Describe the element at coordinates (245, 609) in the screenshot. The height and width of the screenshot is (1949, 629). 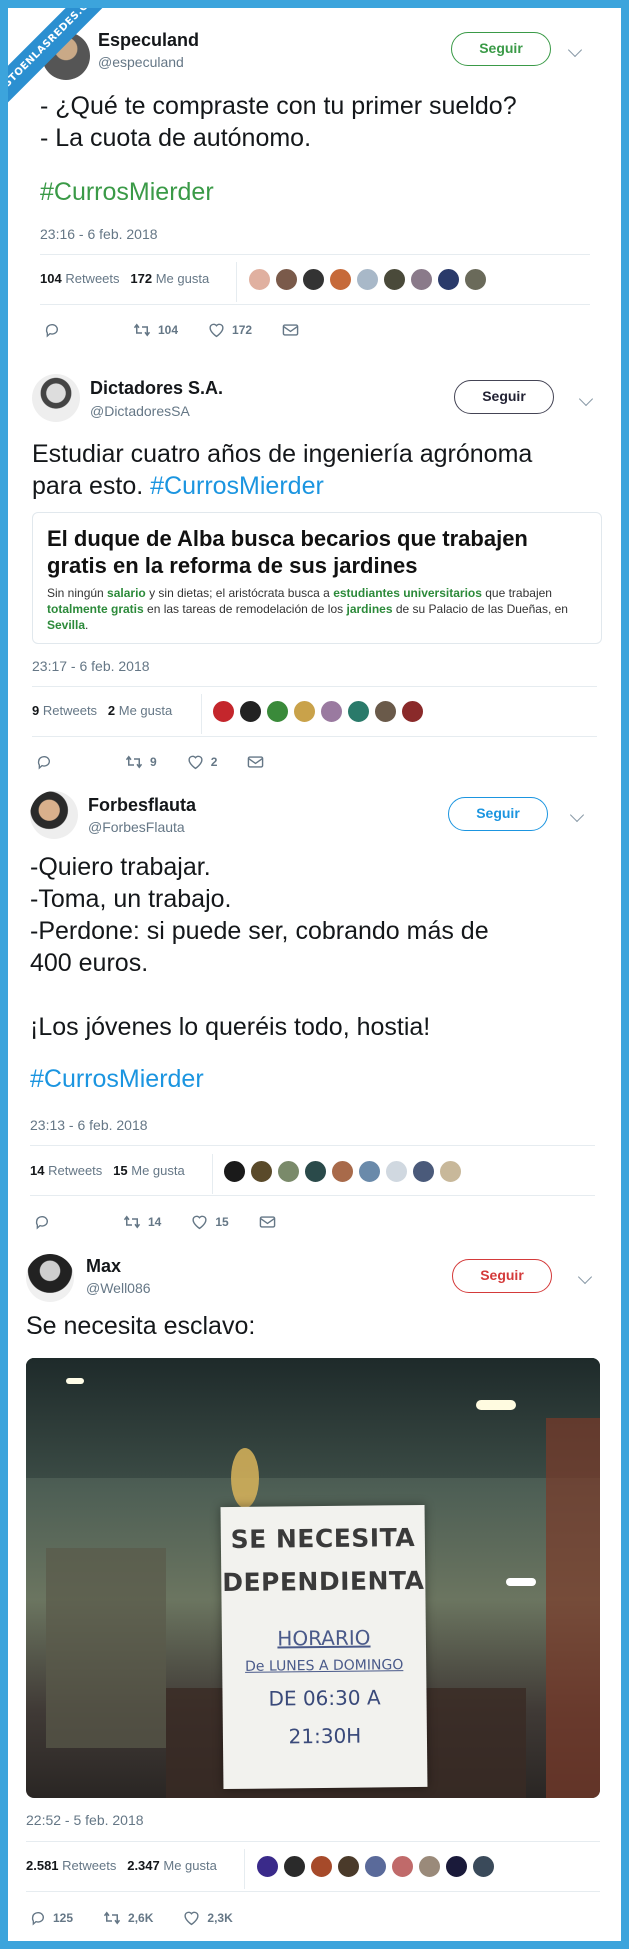
I see `card-text: en las tareas de remodelación de los` at that location.